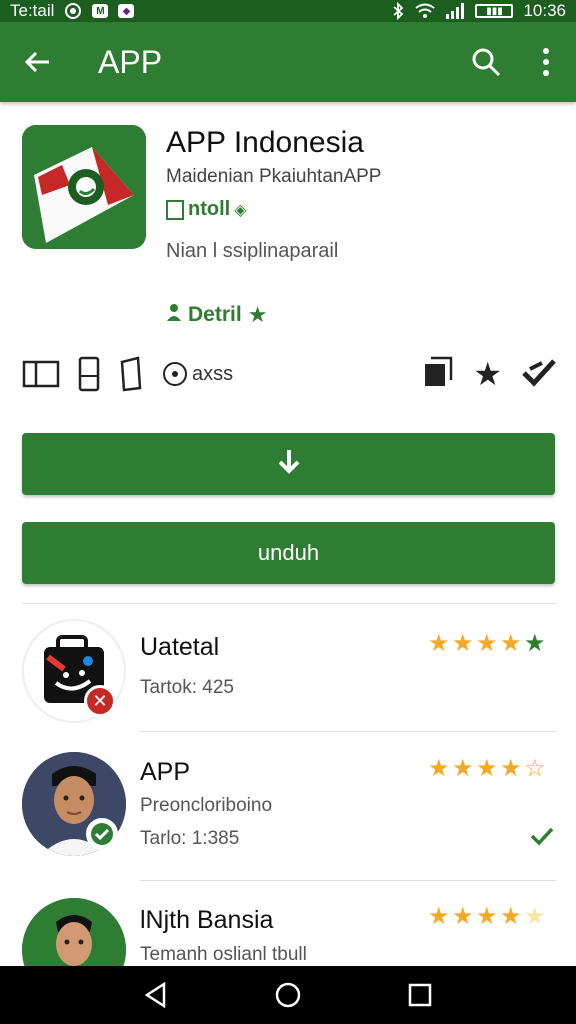  I want to click on rating-stars: ★ ★ ★ ★ ☆, so click(490, 768).